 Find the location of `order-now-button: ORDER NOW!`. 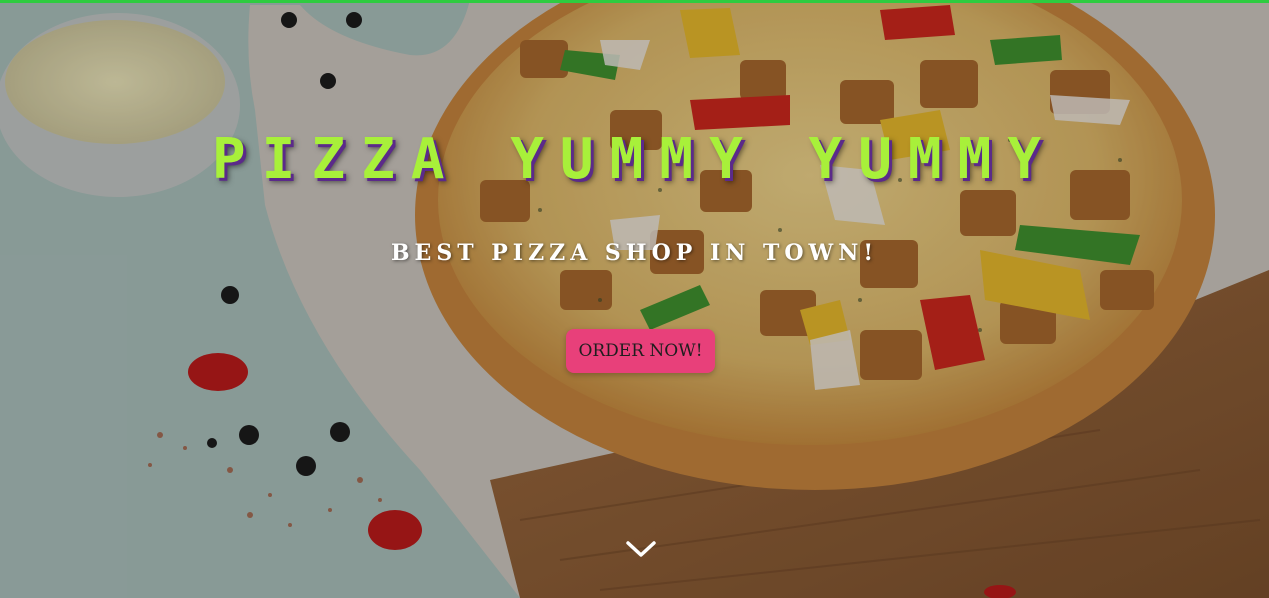

order-now-button: ORDER NOW! is located at coordinates (640, 351).